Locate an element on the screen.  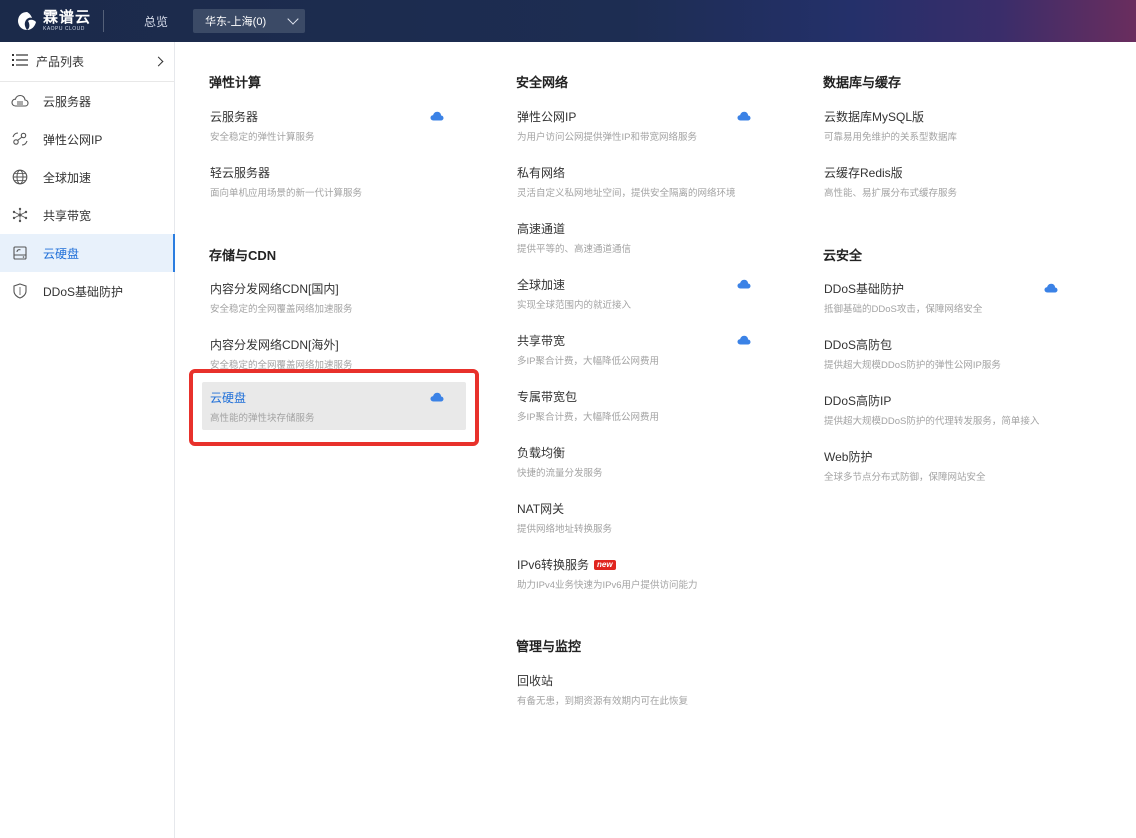
product-desc: 全球多节点分布式防御，保障网站安全 is located at coordinates (905, 477).